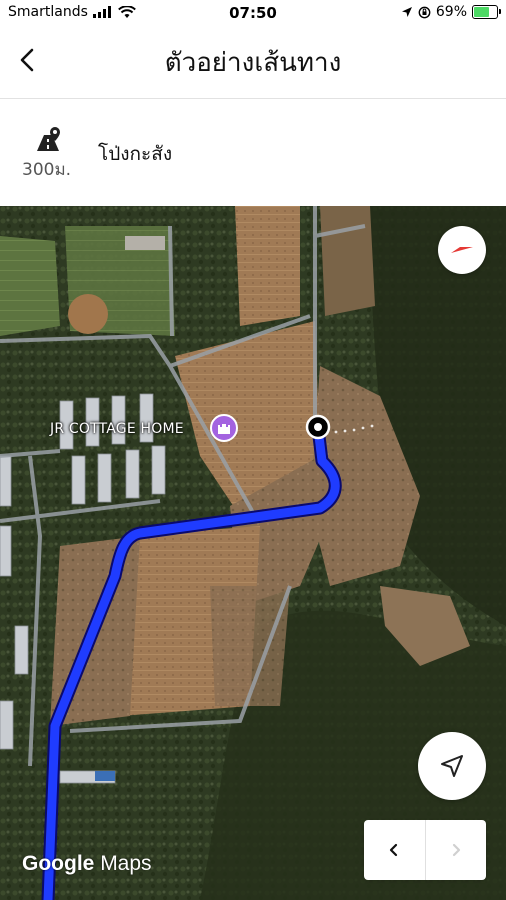  Describe the element at coordinates (48, 139) in the screenshot. I see `road-pin-icon` at that location.